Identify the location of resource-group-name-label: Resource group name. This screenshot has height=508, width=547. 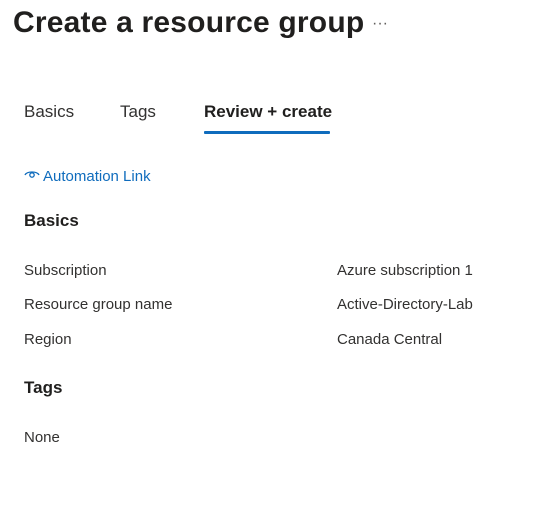
(98, 304).